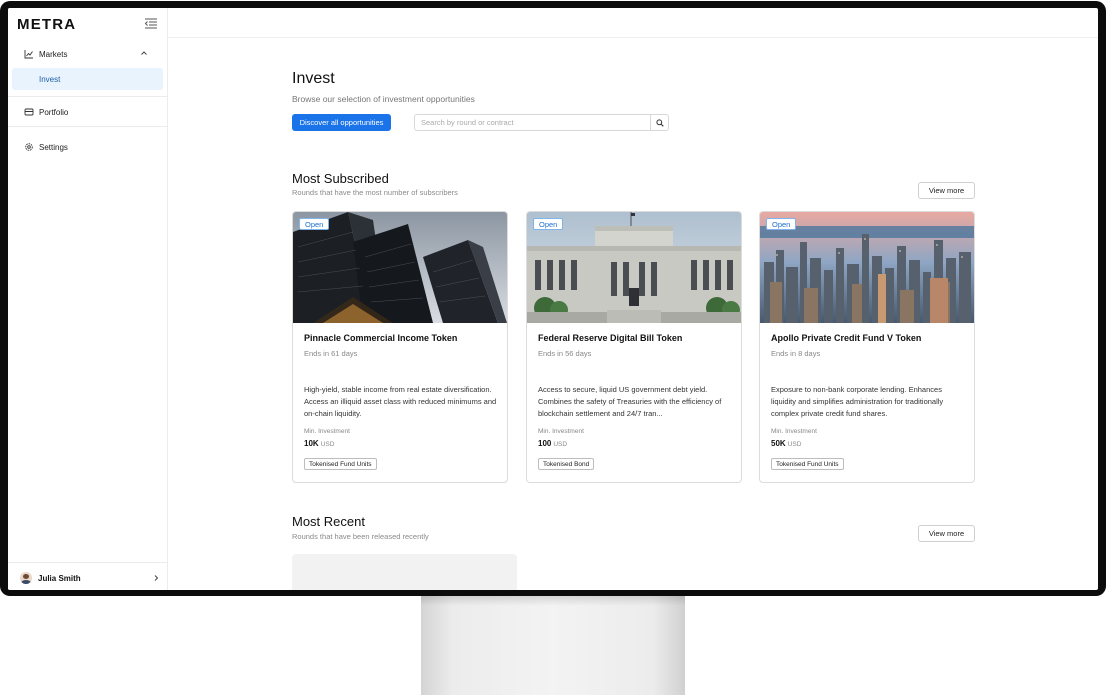 The width and height of the screenshot is (1108, 695). Describe the element at coordinates (946, 190) in the screenshot. I see `most-subscribed-view-more-button: View more` at that location.